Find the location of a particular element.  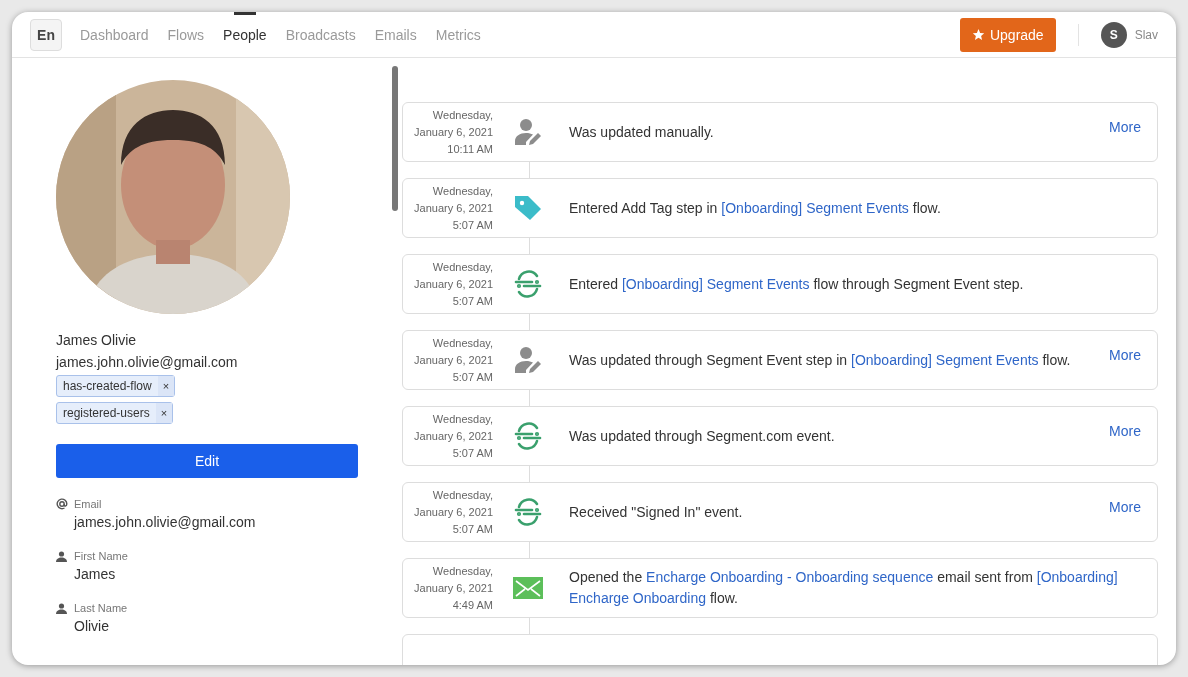

person-email: james.john.olivie@gmail.com is located at coordinates (147, 362).